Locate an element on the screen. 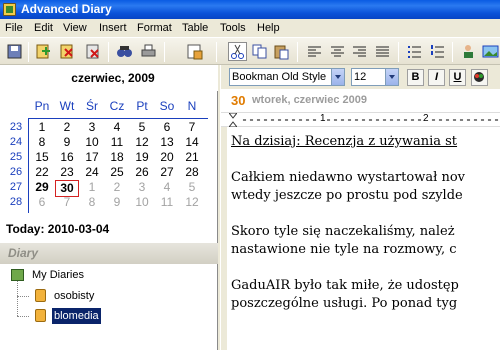 The width and height of the screenshot is (500, 350). calendar-day: 23 is located at coordinates (67, 172).